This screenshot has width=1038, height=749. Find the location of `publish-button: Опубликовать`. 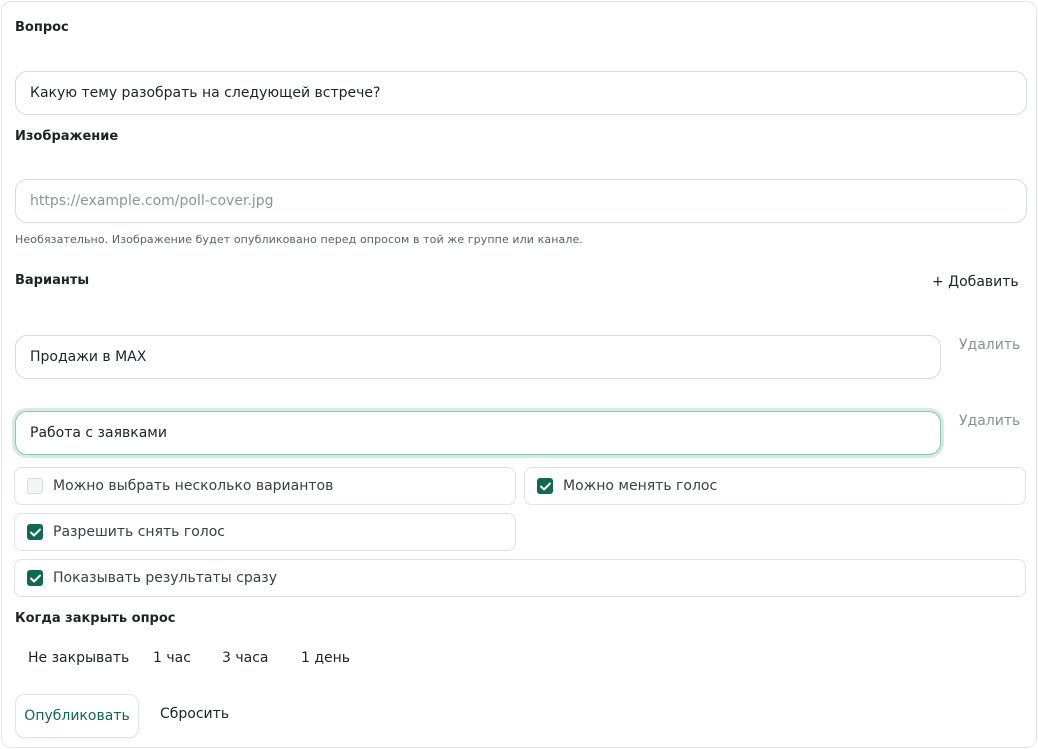

publish-button: Опубликовать is located at coordinates (77, 716).